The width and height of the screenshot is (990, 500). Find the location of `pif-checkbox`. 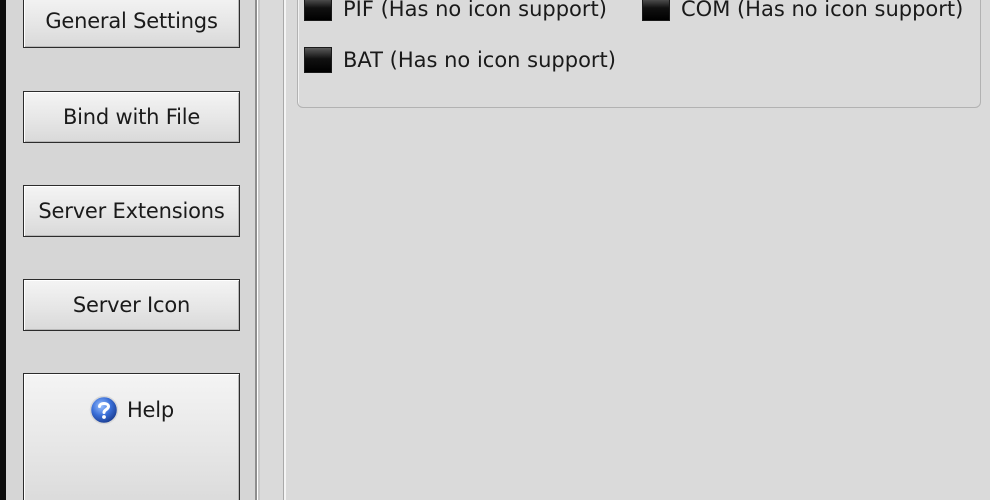

pif-checkbox is located at coordinates (318, 10).